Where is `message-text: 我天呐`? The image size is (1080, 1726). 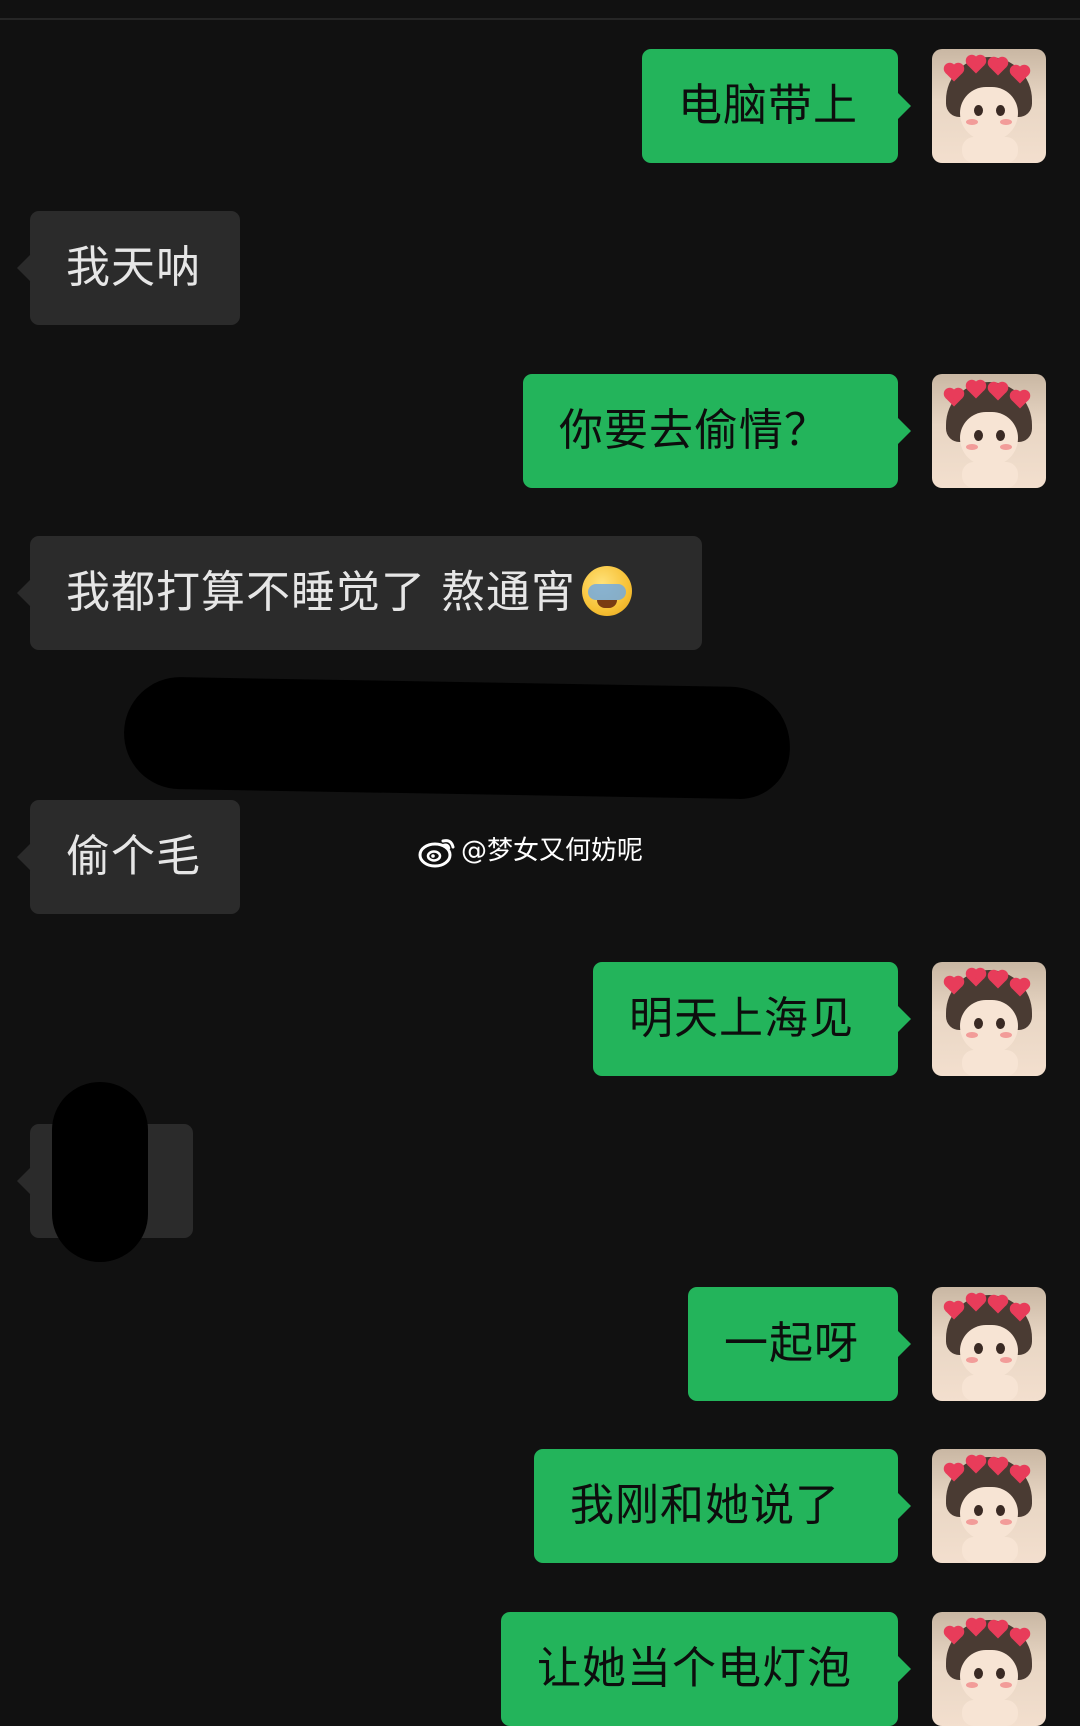 message-text: 我天呐 is located at coordinates (133, 267).